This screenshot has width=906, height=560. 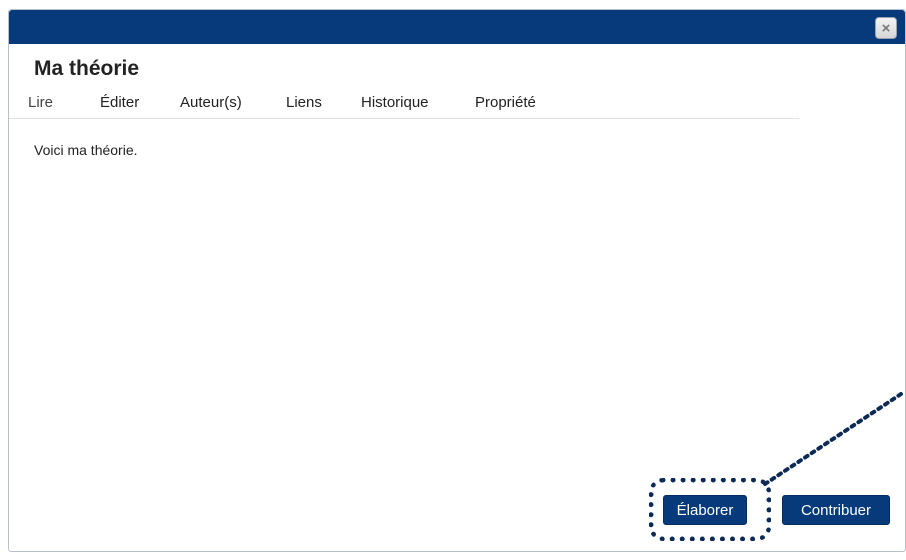 What do you see at coordinates (86, 150) in the screenshot?
I see `content-text: Voici ma théorie.` at bounding box center [86, 150].